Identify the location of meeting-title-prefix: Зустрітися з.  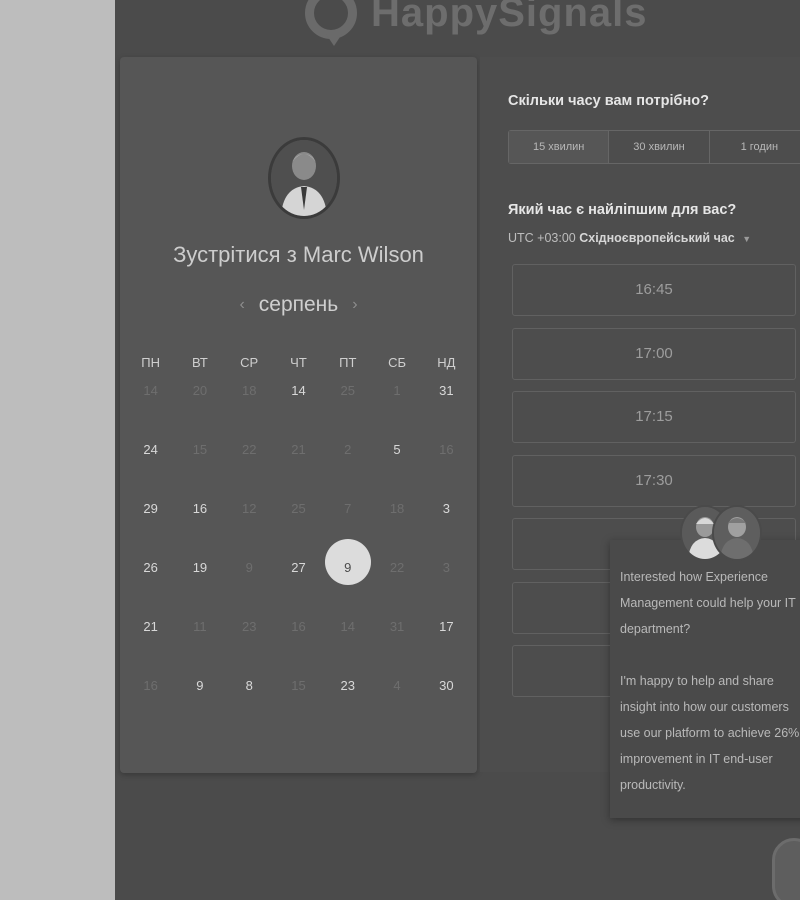
(235, 254).